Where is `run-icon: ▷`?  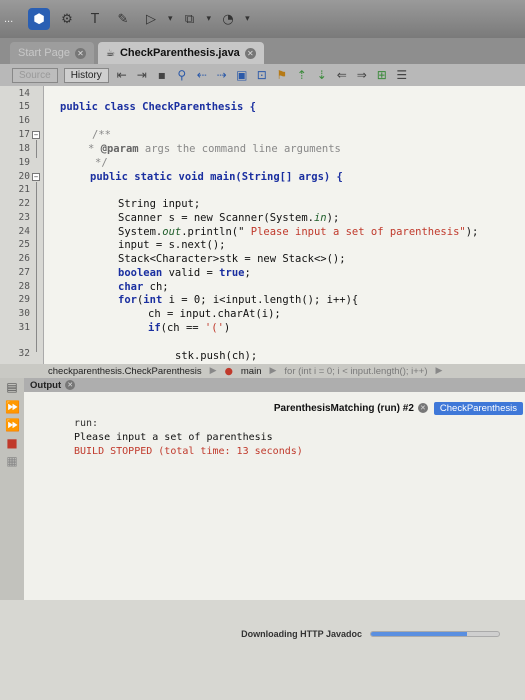 run-icon: ▷ is located at coordinates (151, 19).